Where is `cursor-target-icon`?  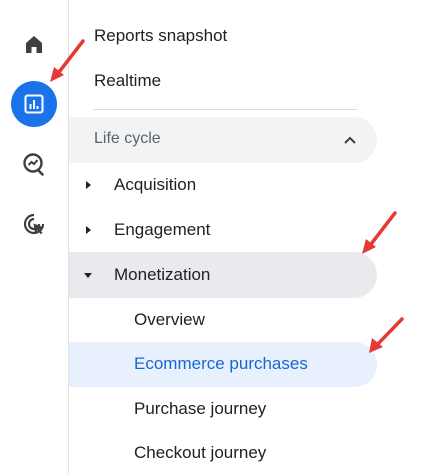 cursor-target-icon is located at coordinates (34, 224).